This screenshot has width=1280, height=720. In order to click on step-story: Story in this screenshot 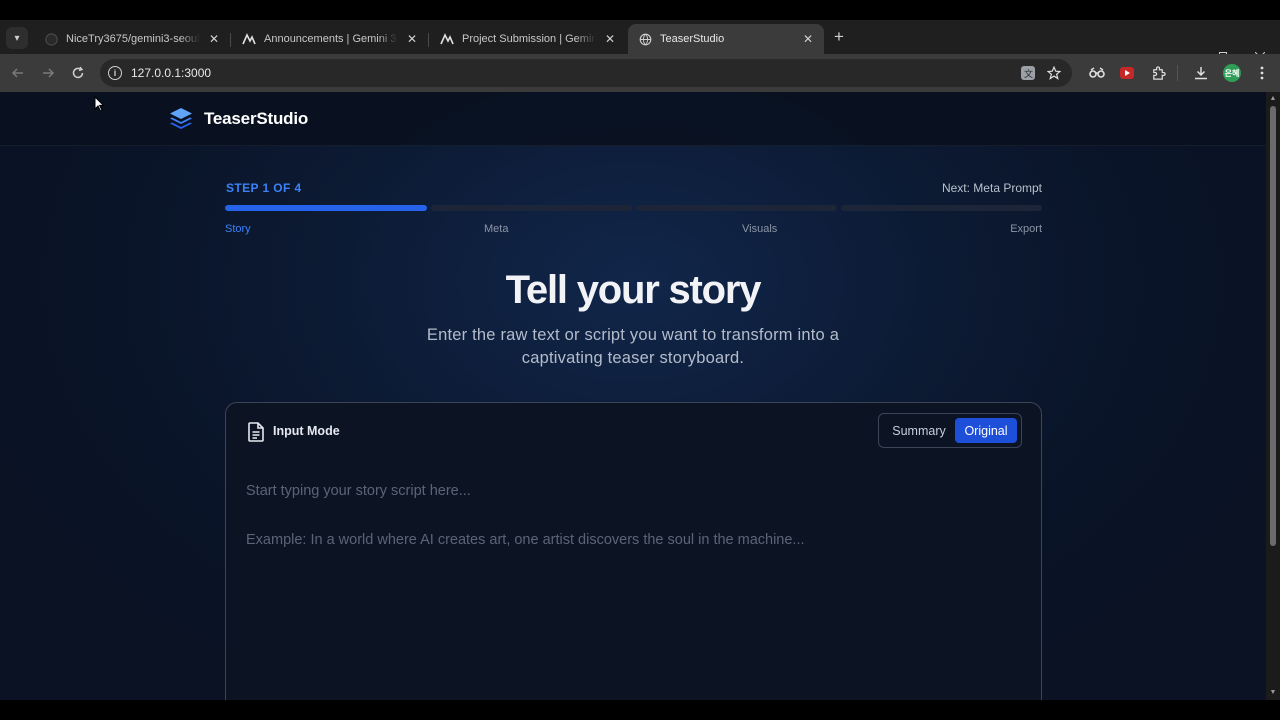, I will do `click(238, 229)`.